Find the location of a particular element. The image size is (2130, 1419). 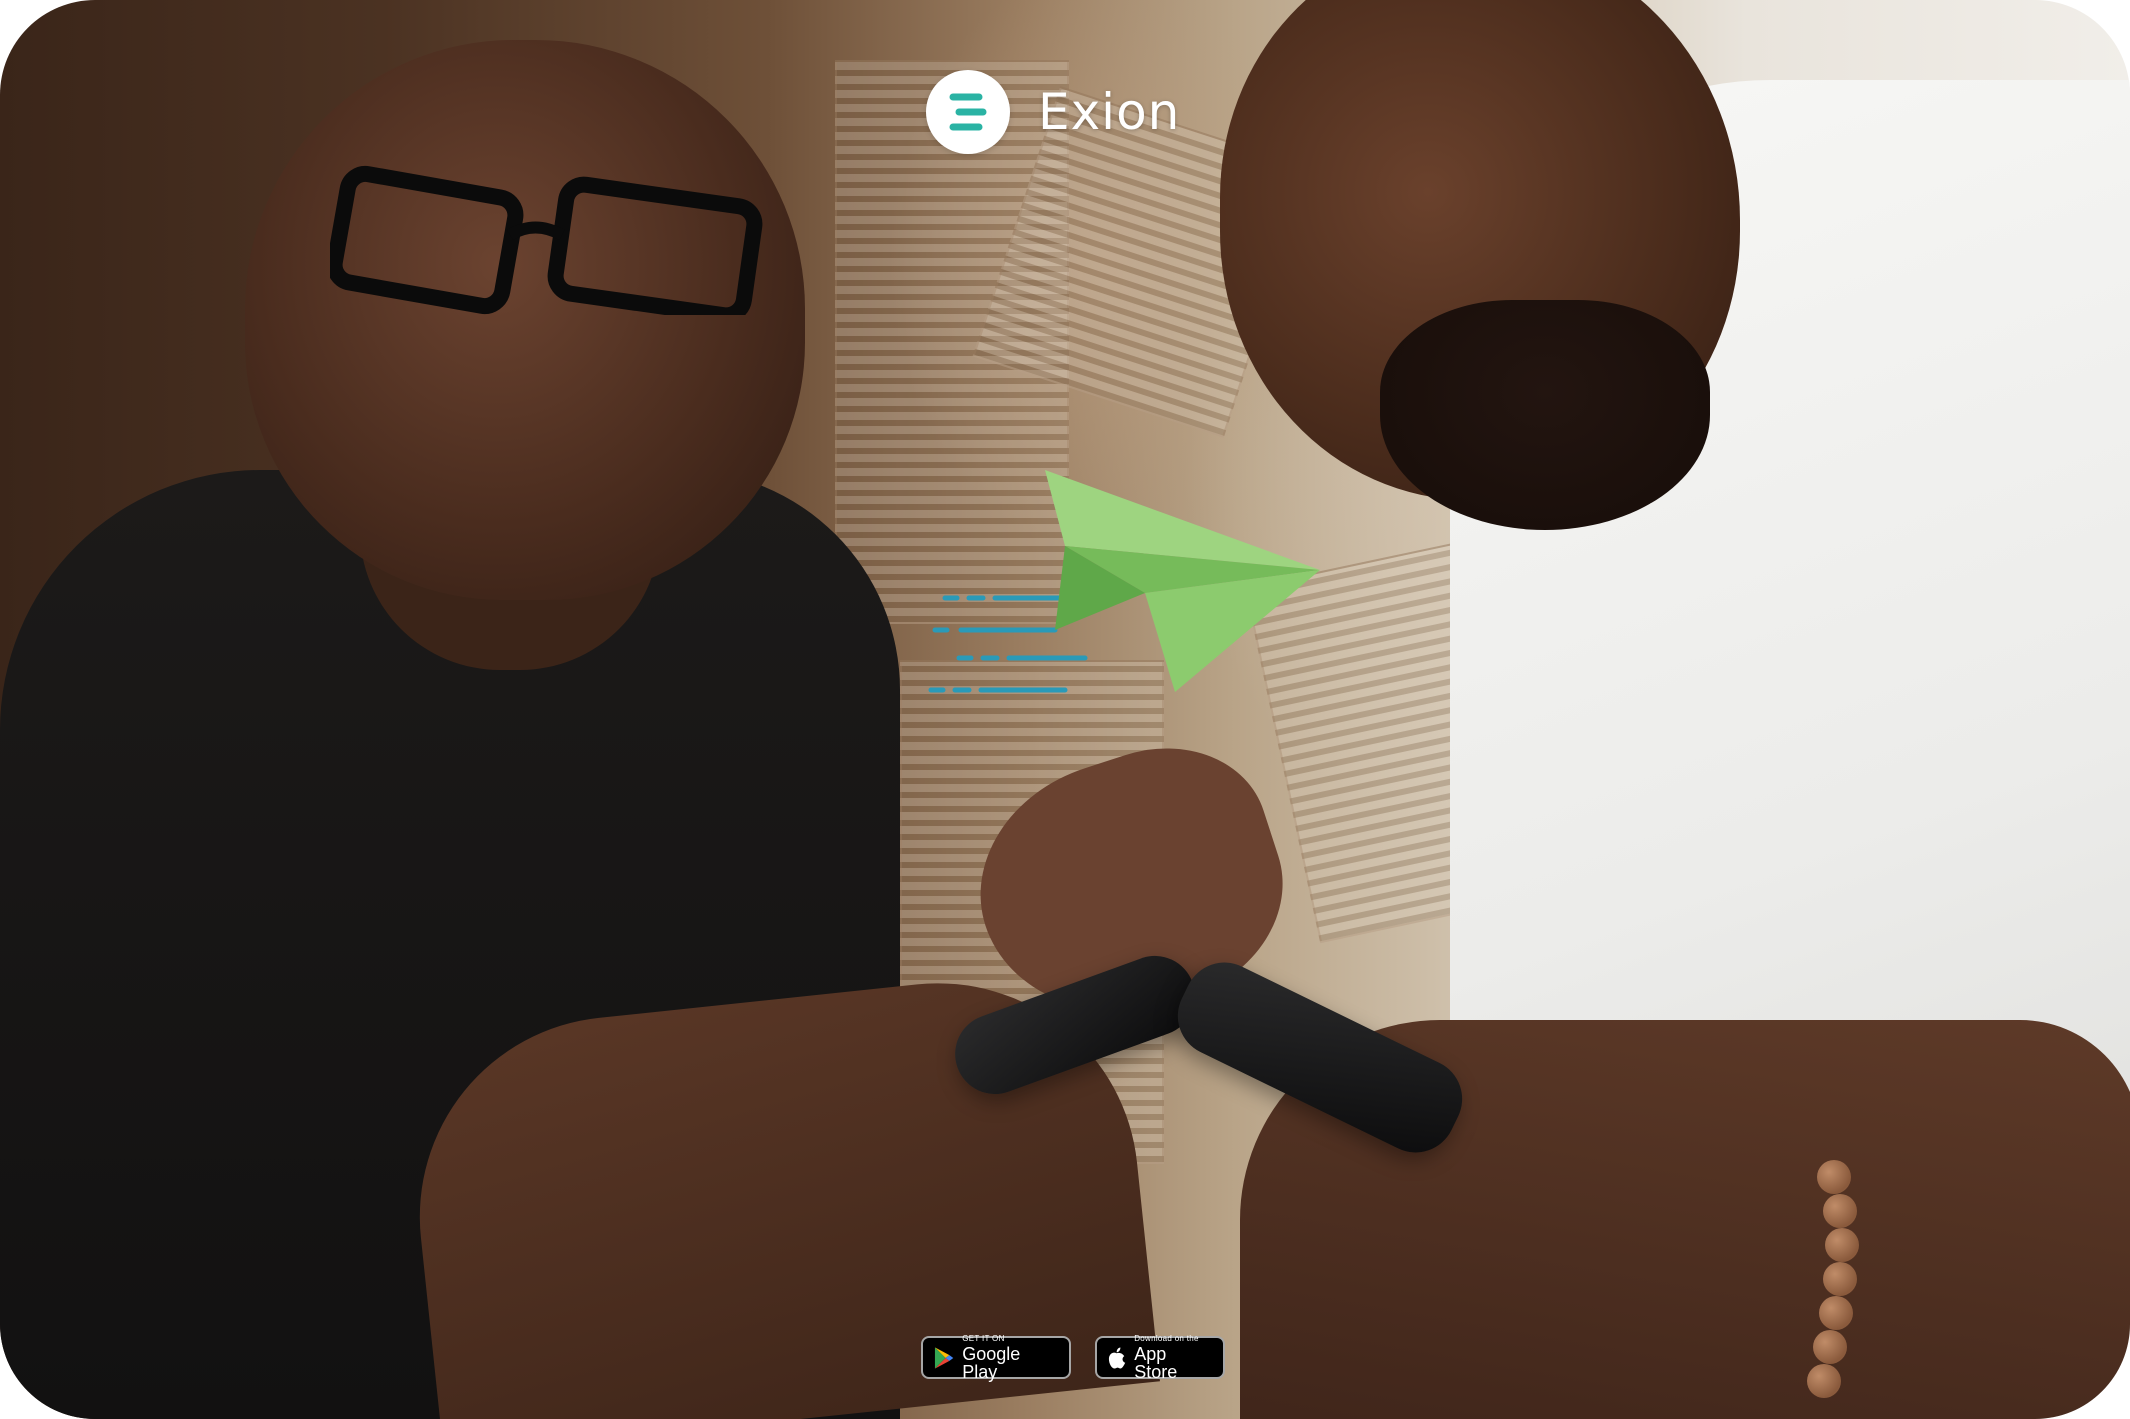

app-store-button: Download on the App Store is located at coordinates (1160, 1357).